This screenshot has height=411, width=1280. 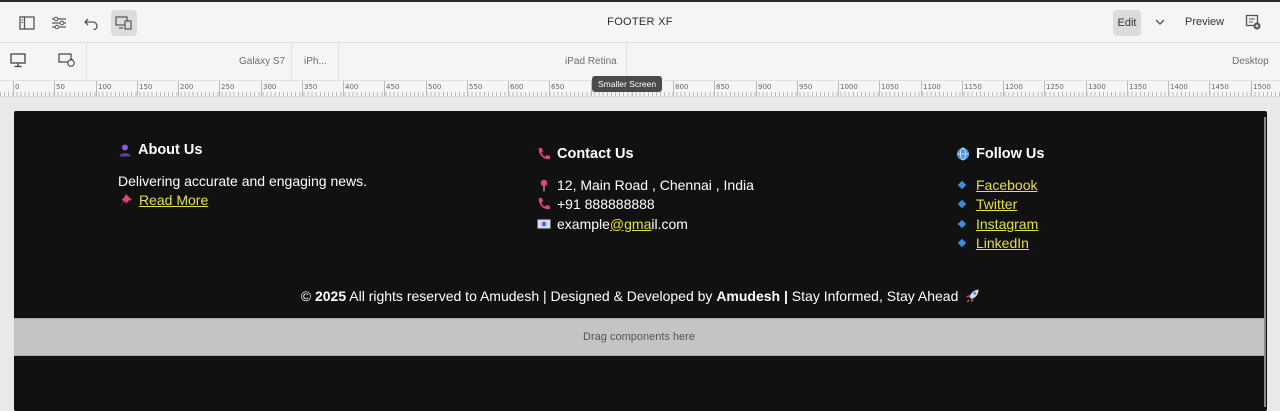 I want to click on email-link: @gma, so click(x=630, y=224).